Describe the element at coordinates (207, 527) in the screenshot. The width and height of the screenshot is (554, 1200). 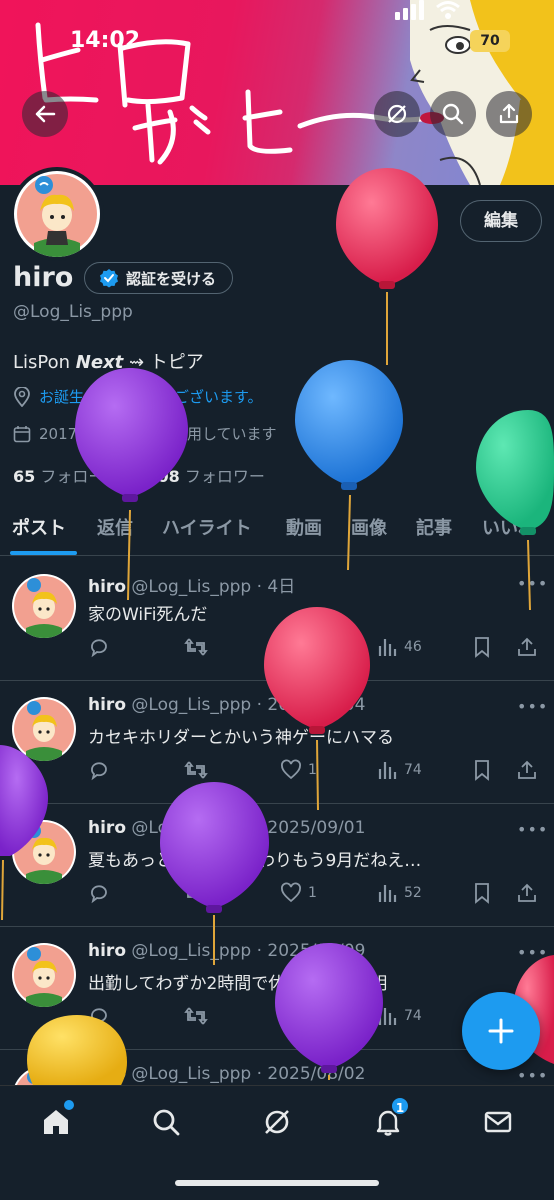
I see `tab-highlights: ハイライト` at that location.